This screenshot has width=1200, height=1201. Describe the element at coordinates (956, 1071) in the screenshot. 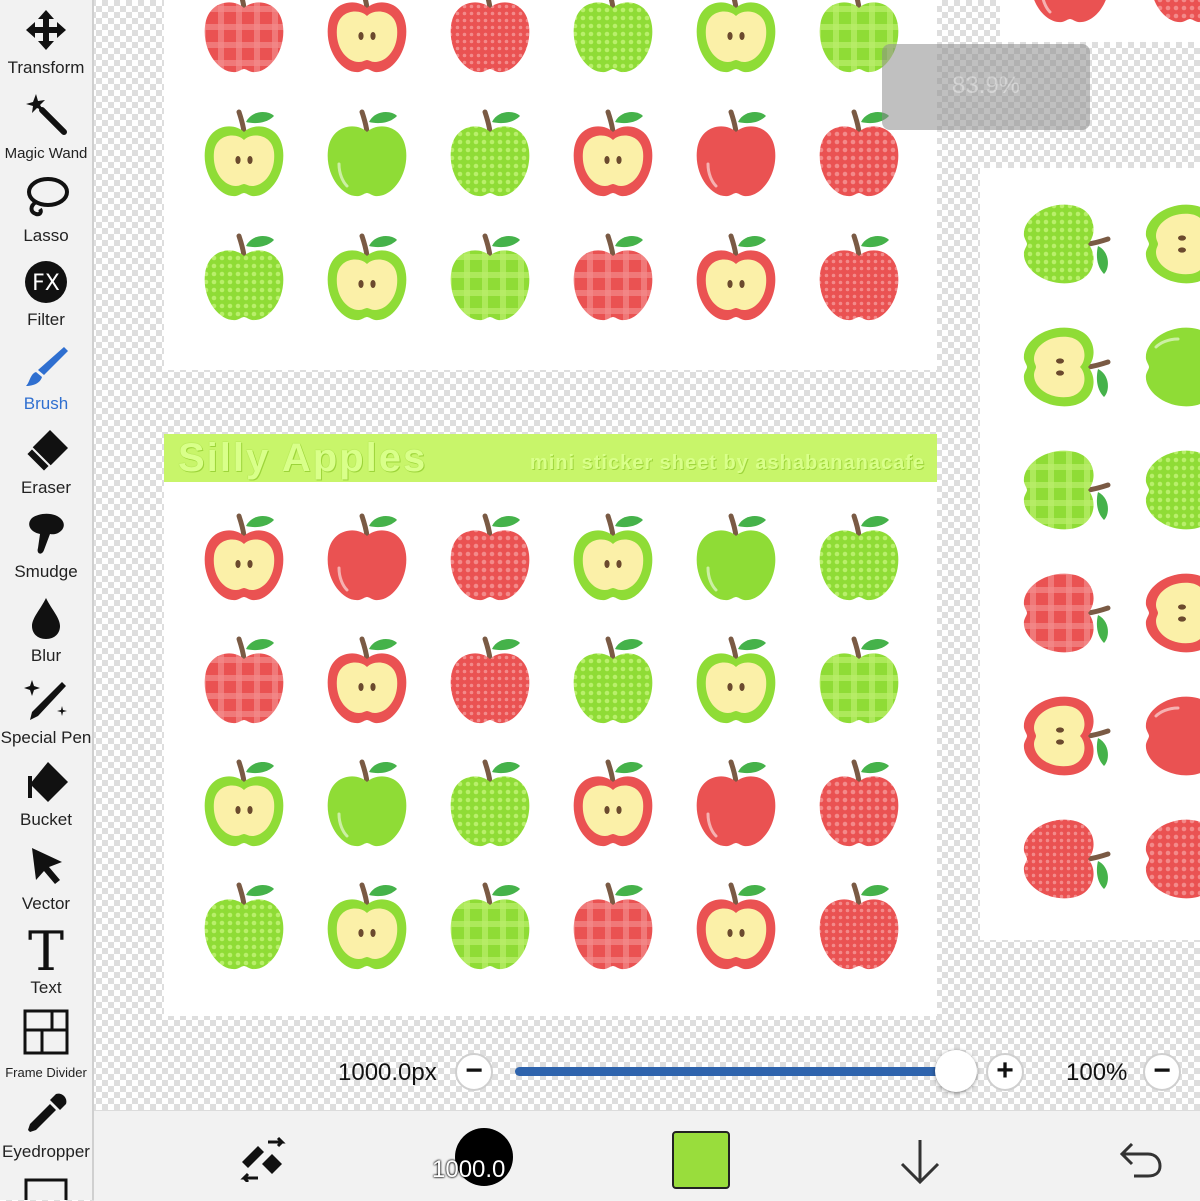

I see `brush-size-slider-knob` at that location.